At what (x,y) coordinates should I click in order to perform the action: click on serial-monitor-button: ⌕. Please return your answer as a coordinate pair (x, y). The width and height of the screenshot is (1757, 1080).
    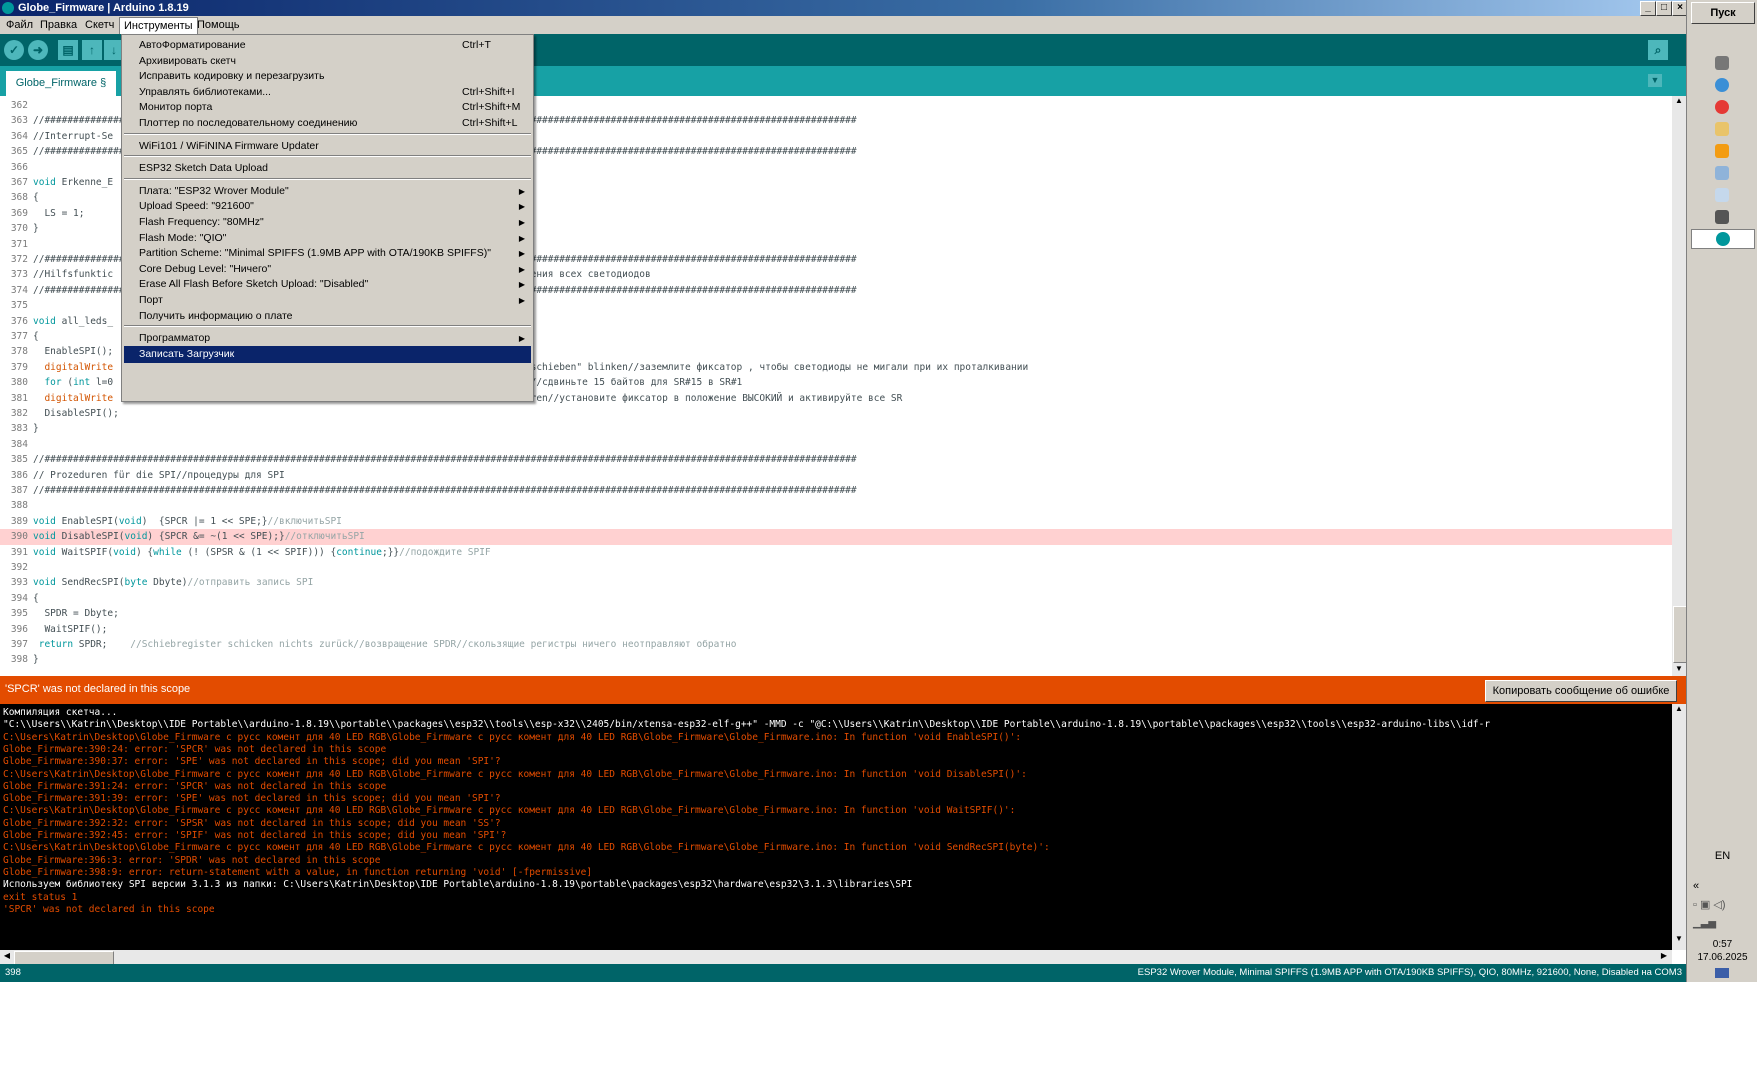
    Looking at the image, I should click on (1658, 50).